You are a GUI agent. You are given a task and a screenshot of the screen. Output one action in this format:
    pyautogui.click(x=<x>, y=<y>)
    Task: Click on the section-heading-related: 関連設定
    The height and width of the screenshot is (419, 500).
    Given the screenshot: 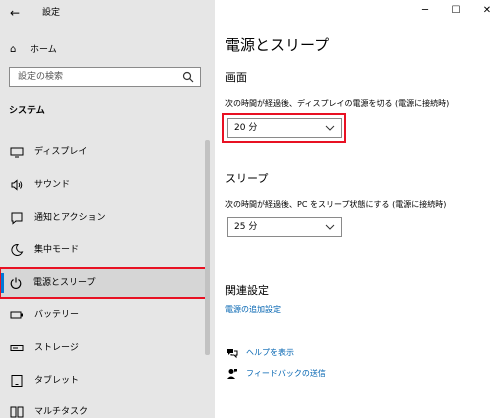 What is the action you would take?
    pyautogui.click(x=247, y=290)
    